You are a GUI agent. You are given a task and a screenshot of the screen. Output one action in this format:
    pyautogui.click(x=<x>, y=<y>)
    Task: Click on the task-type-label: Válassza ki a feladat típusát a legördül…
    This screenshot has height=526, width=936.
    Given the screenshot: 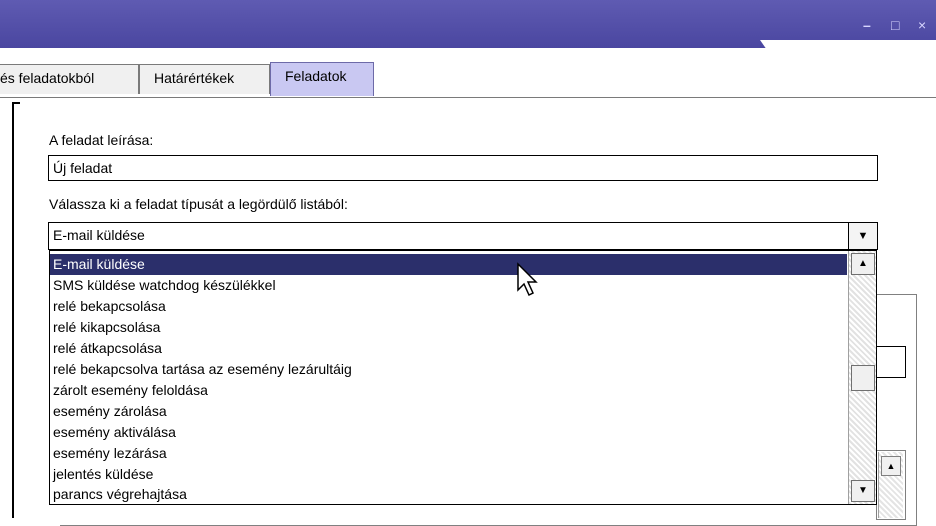 What is the action you would take?
    pyautogui.click(x=198, y=204)
    